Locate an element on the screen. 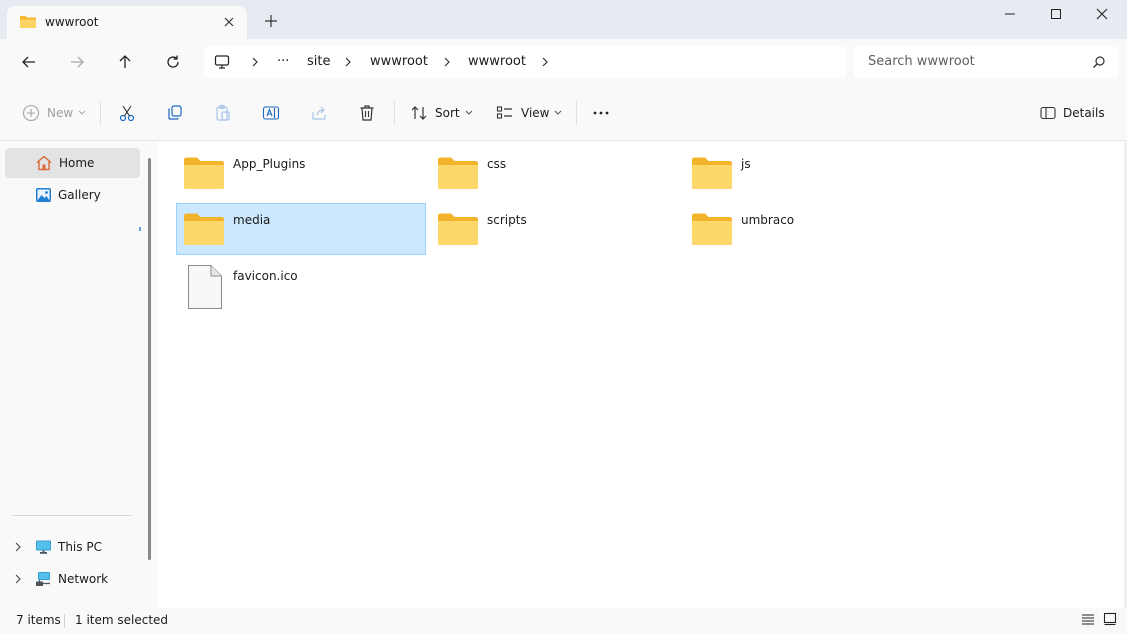 This screenshot has width=1127, height=634. minimize-icon is located at coordinates (1010, 14).